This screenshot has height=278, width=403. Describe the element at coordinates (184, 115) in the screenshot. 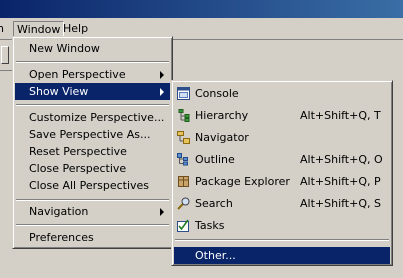

I see `hierarchy-icon` at that location.